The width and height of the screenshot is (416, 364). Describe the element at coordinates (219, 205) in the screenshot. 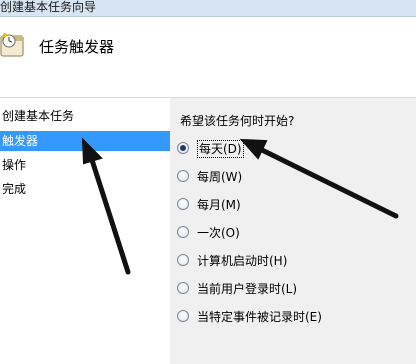

I see `option-label: 每月(M)` at that location.